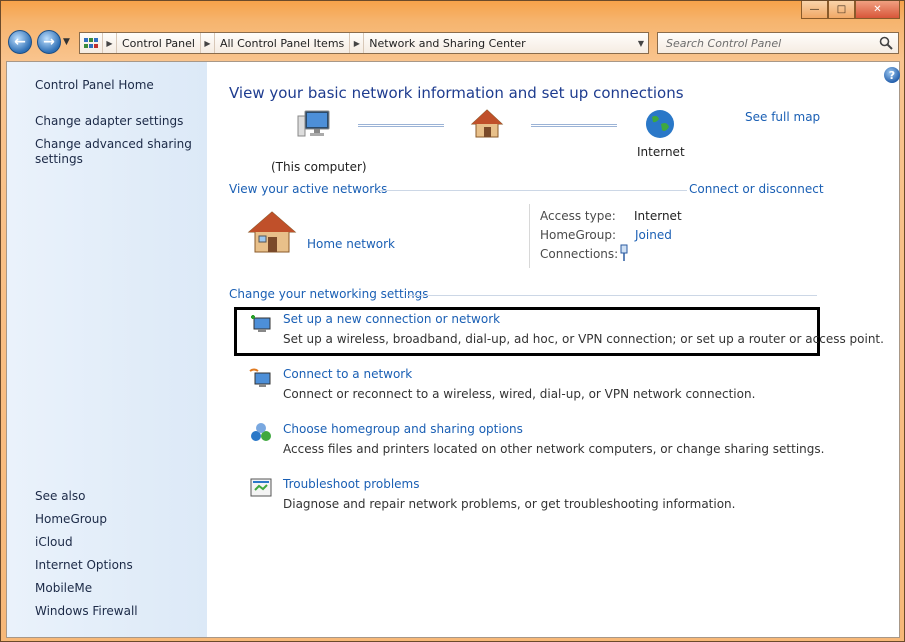  I want to click on forward-button: →, so click(49, 42).